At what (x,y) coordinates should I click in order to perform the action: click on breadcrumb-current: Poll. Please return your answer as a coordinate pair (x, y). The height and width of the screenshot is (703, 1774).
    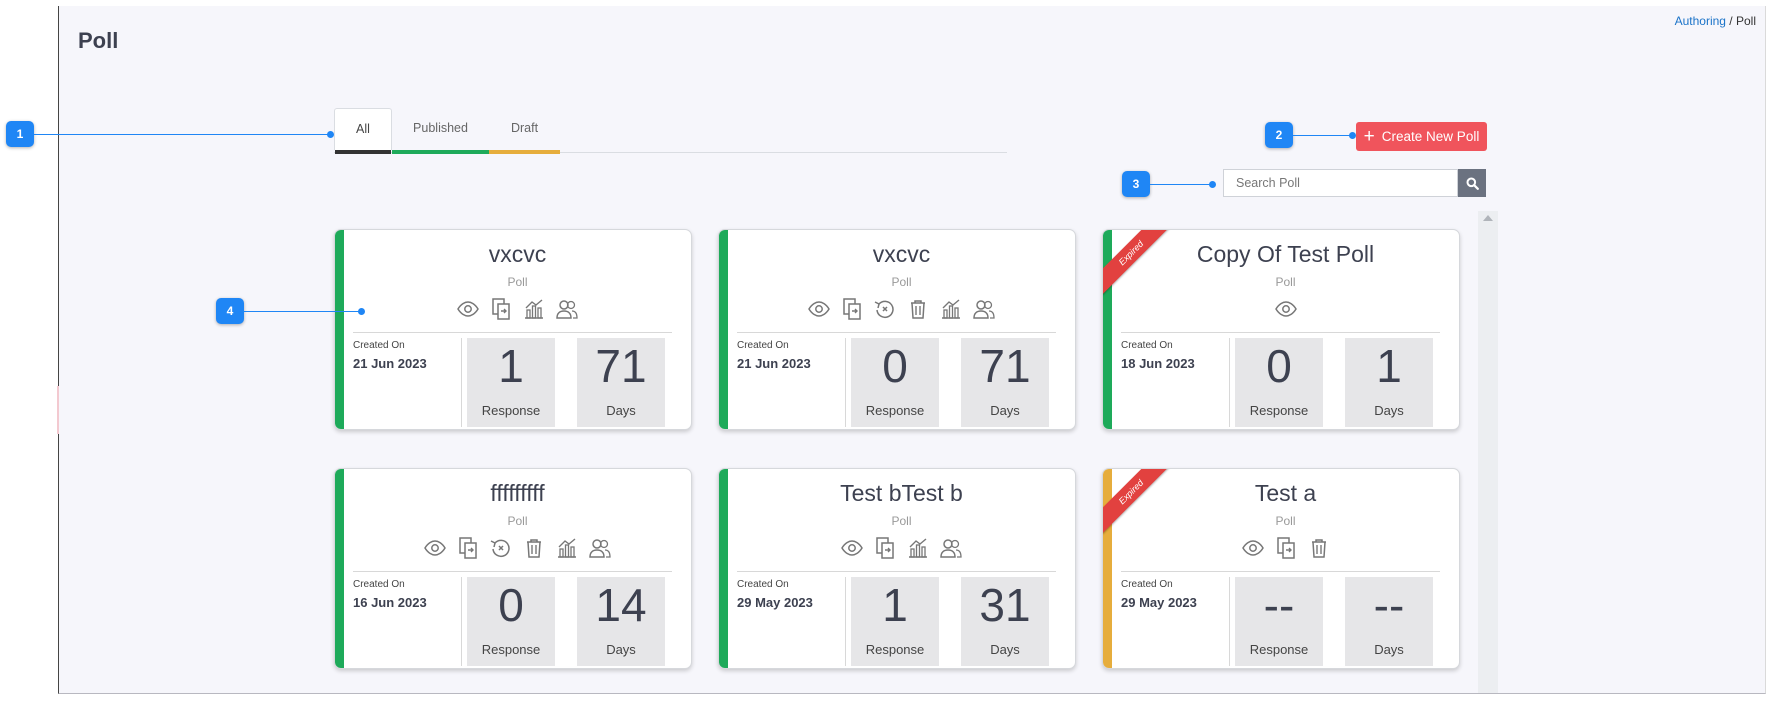
    Looking at the image, I should click on (1745, 21).